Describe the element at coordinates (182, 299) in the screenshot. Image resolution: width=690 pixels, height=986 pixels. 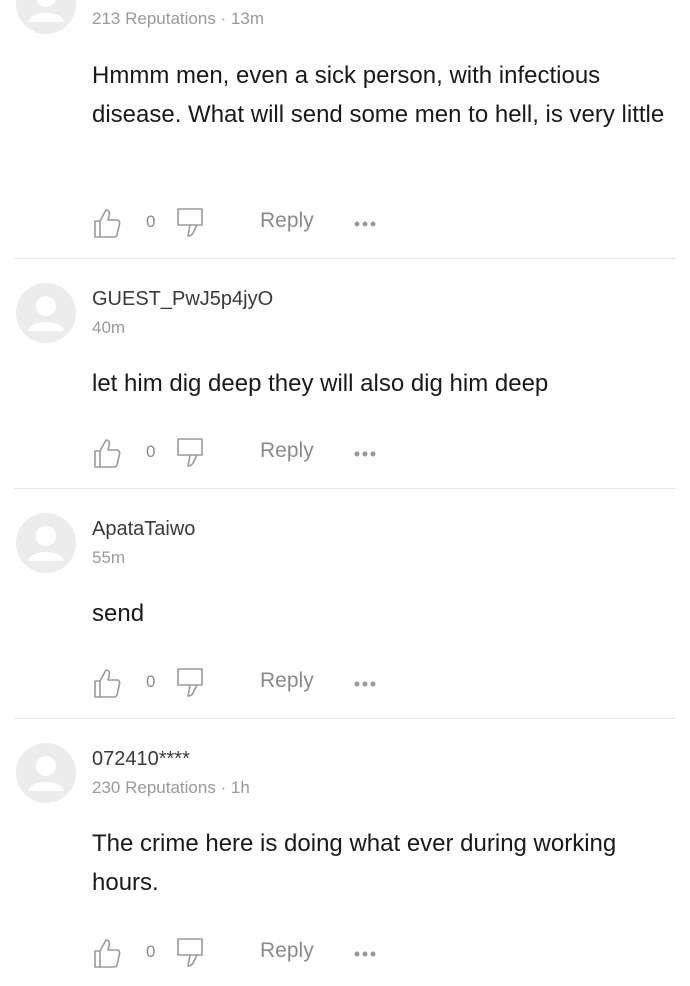
I see `comment-author: GUEST_PwJ5p4jyO` at that location.